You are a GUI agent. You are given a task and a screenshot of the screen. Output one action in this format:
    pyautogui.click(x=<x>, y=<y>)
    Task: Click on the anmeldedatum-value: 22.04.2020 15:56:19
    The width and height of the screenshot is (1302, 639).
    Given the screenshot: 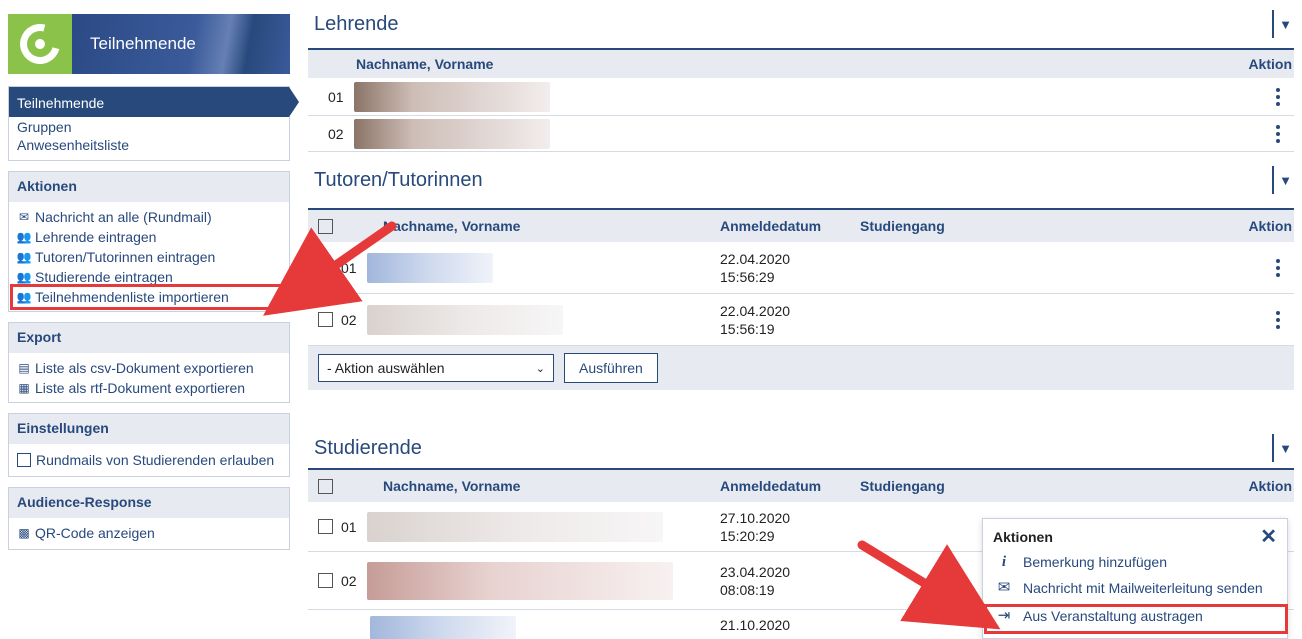 What is the action you would take?
    pyautogui.click(x=755, y=319)
    